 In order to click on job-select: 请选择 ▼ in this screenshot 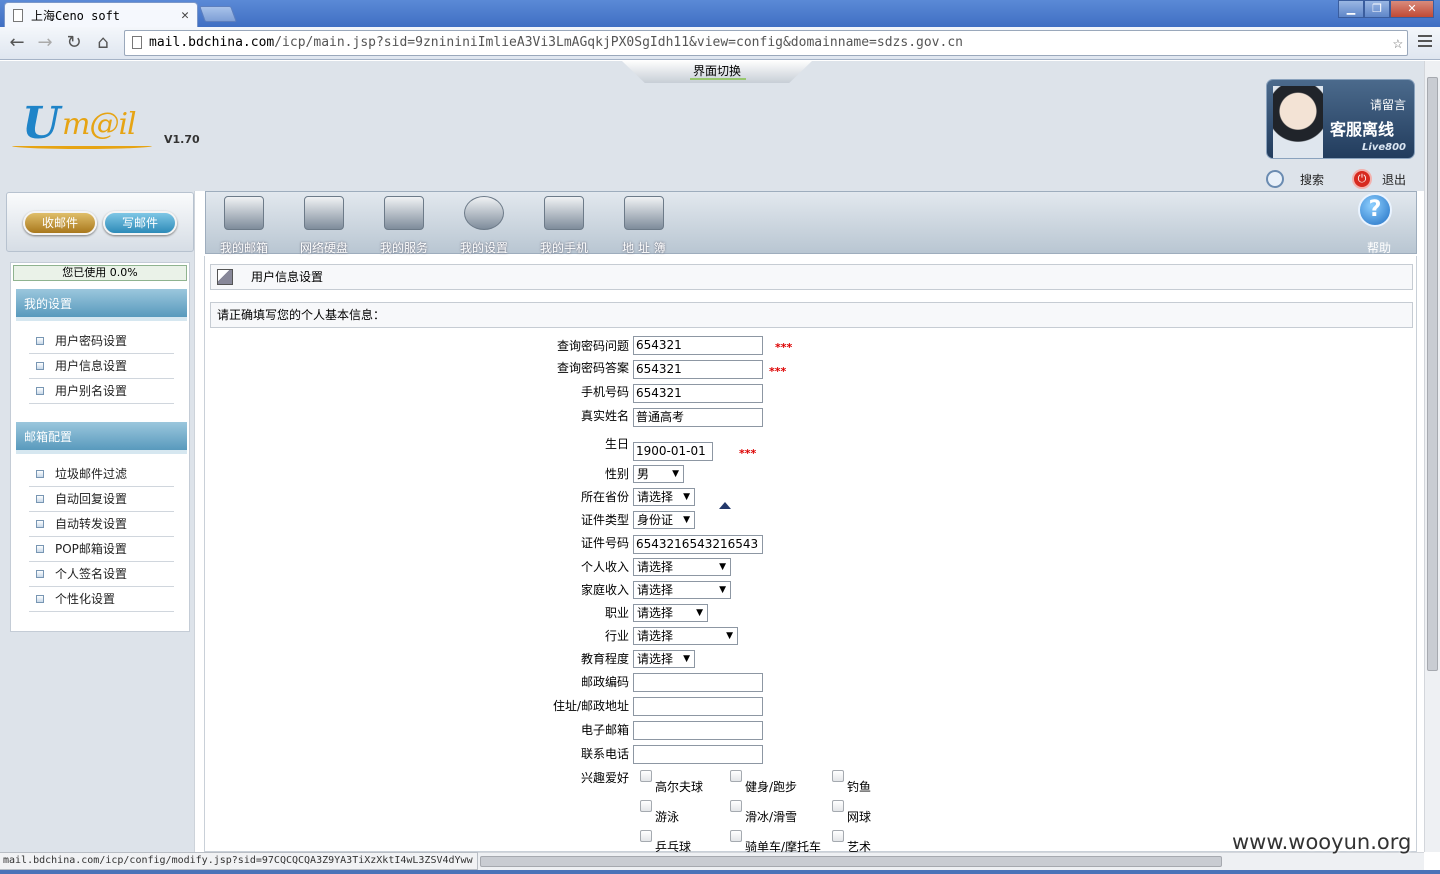, I will do `click(670, 613)`.